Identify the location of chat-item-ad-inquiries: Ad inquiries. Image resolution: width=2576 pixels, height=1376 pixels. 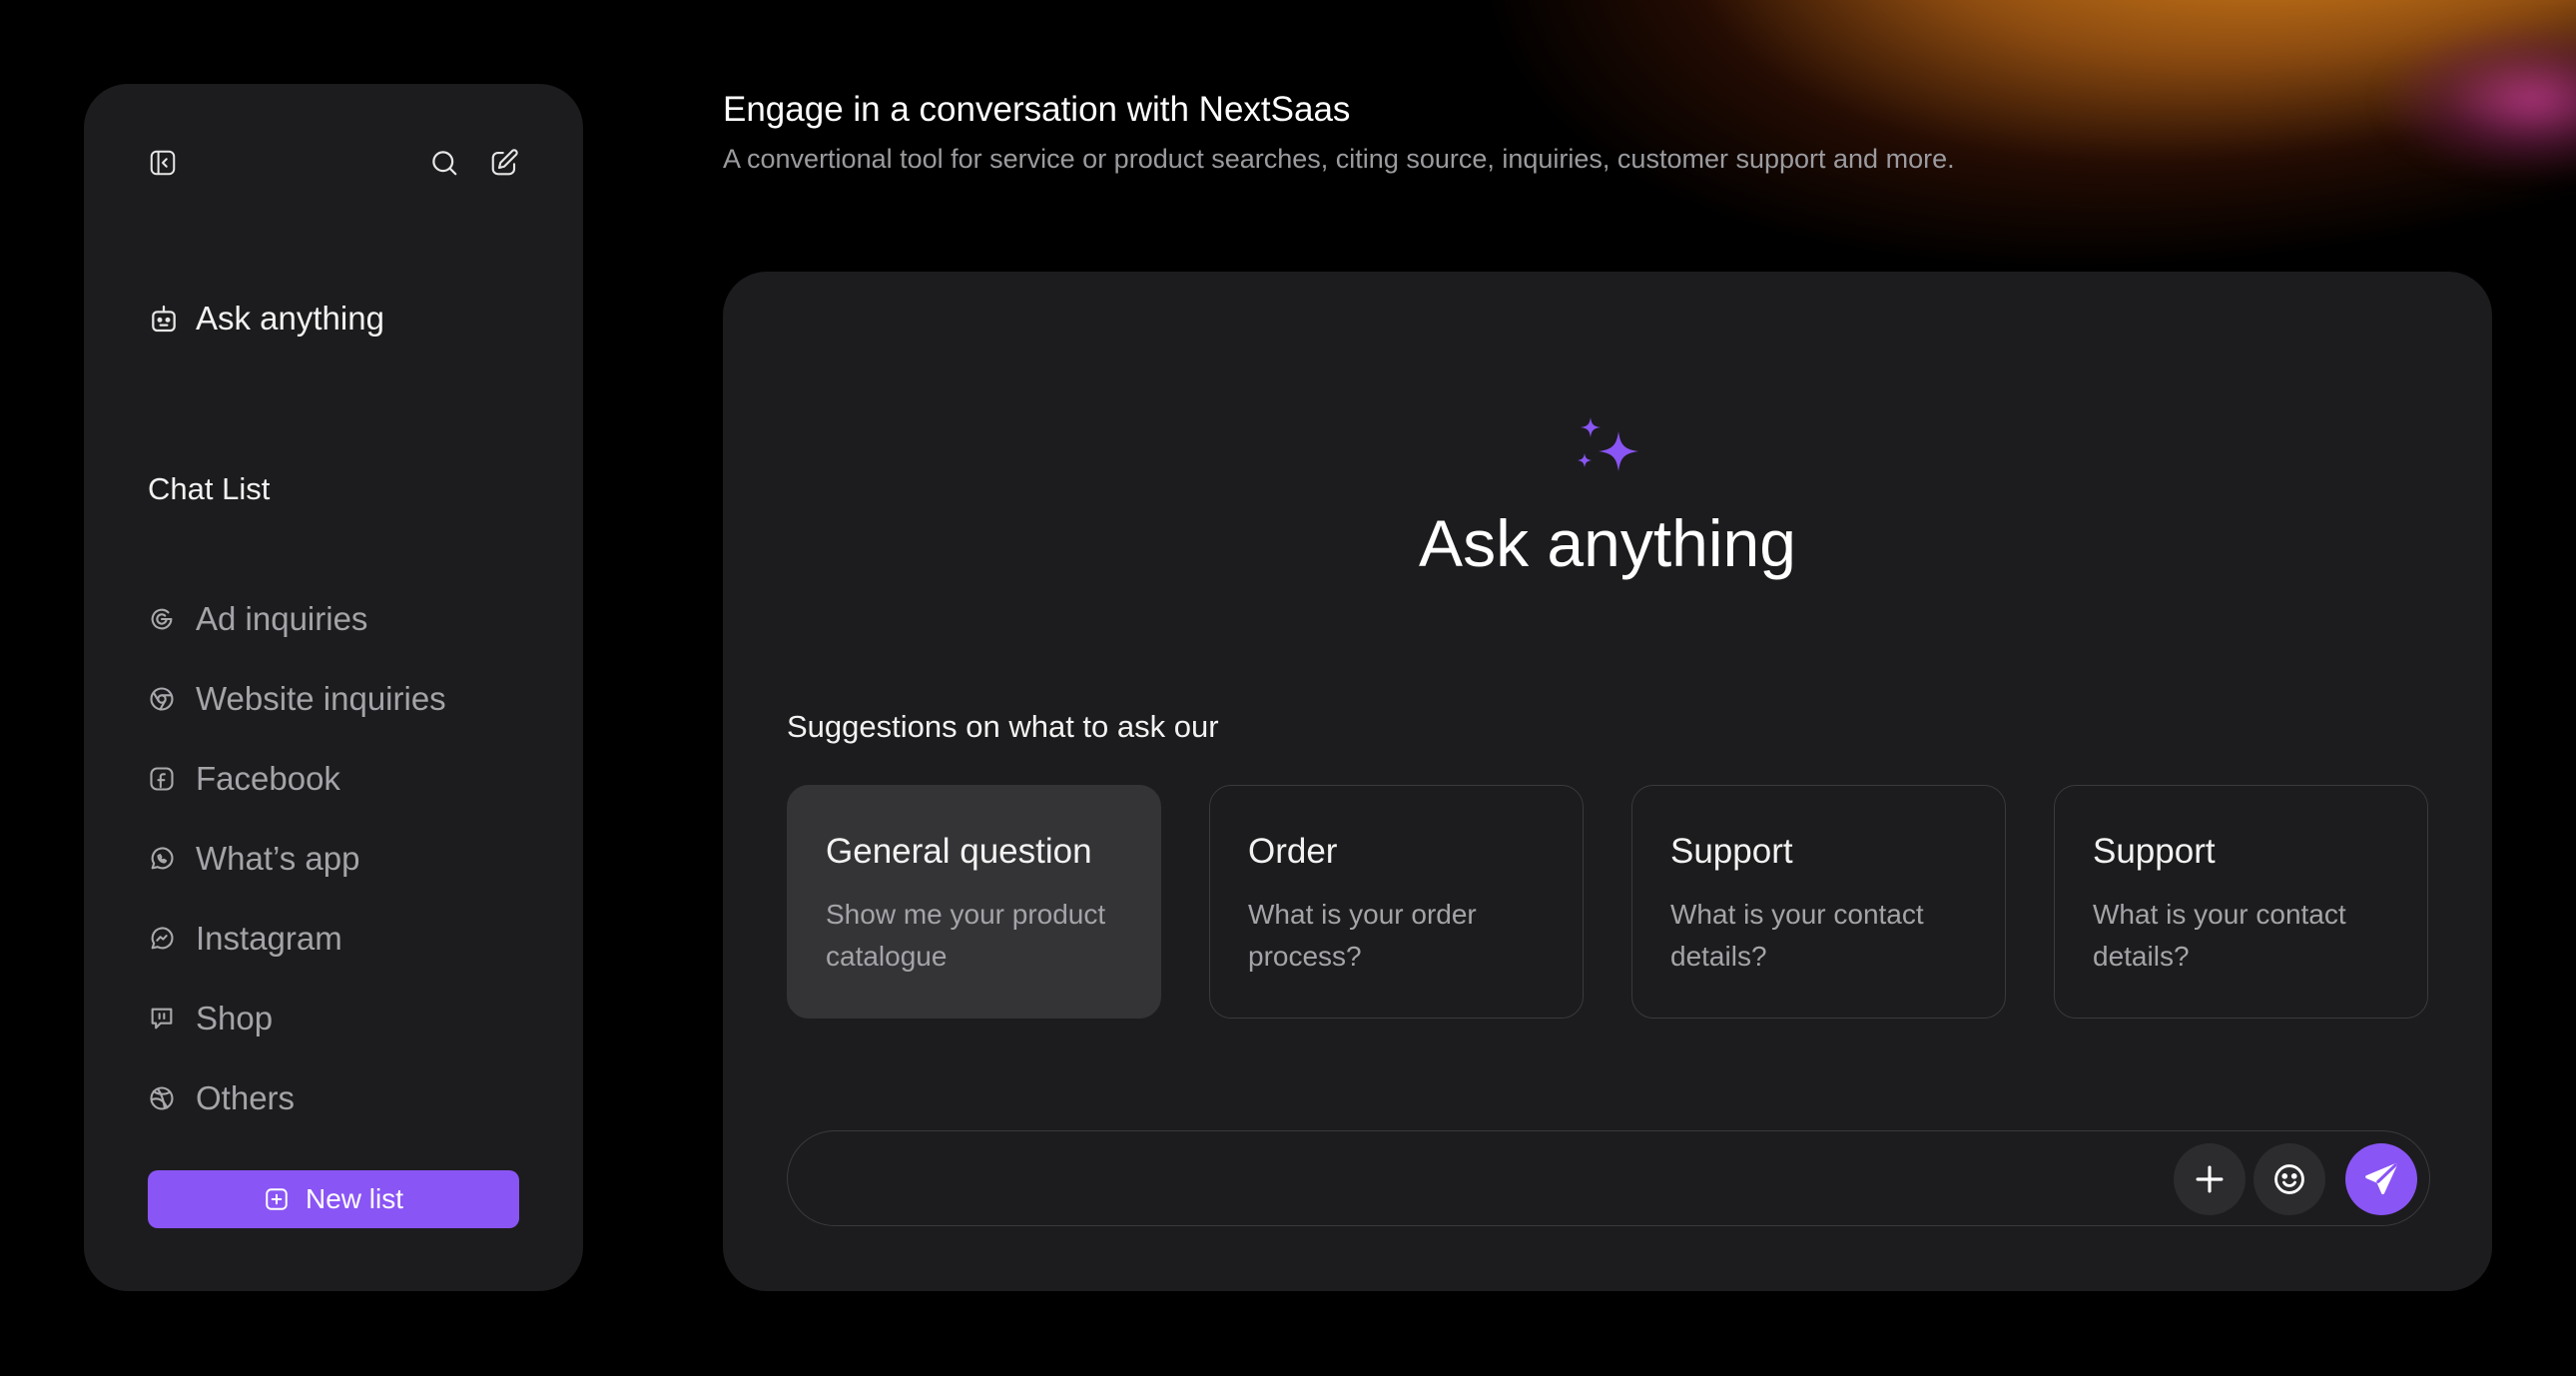
(297, 619).